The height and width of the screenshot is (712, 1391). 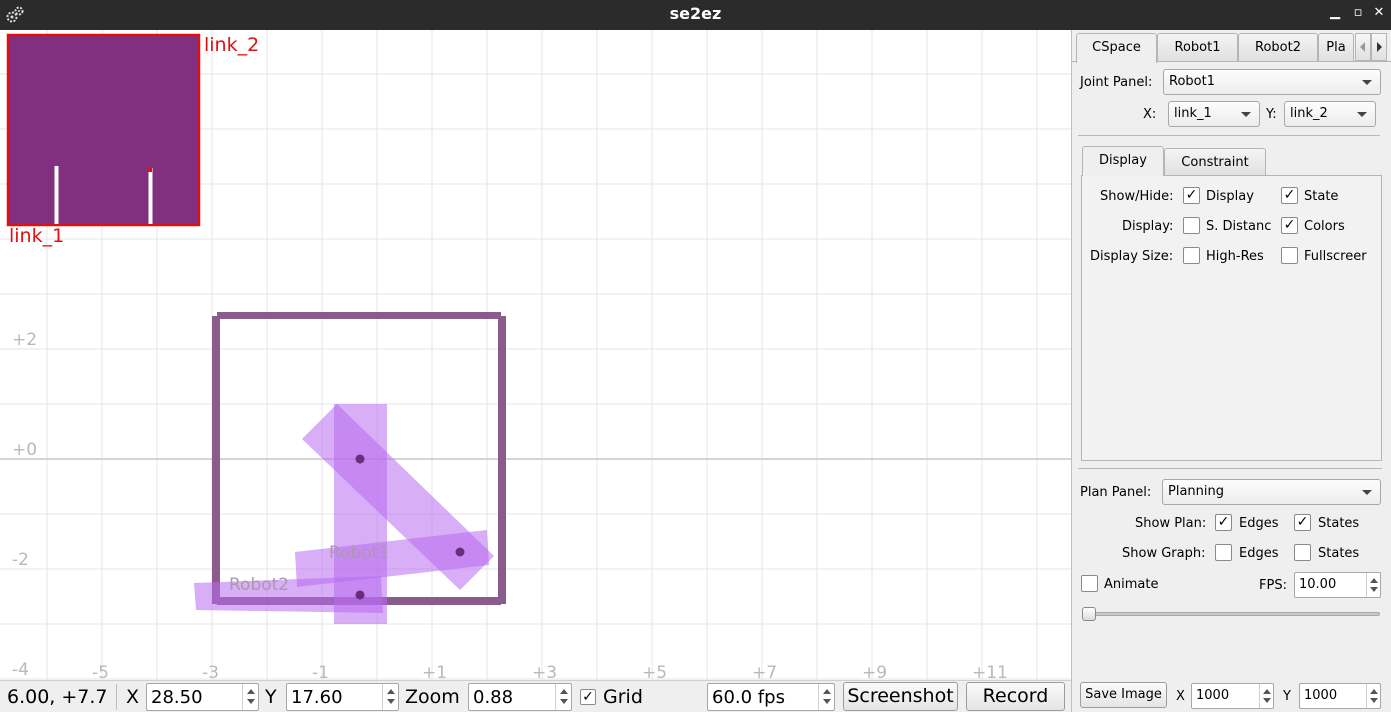 I want to click on plan-edges-label: Edges, so click(x=1259, y=523).